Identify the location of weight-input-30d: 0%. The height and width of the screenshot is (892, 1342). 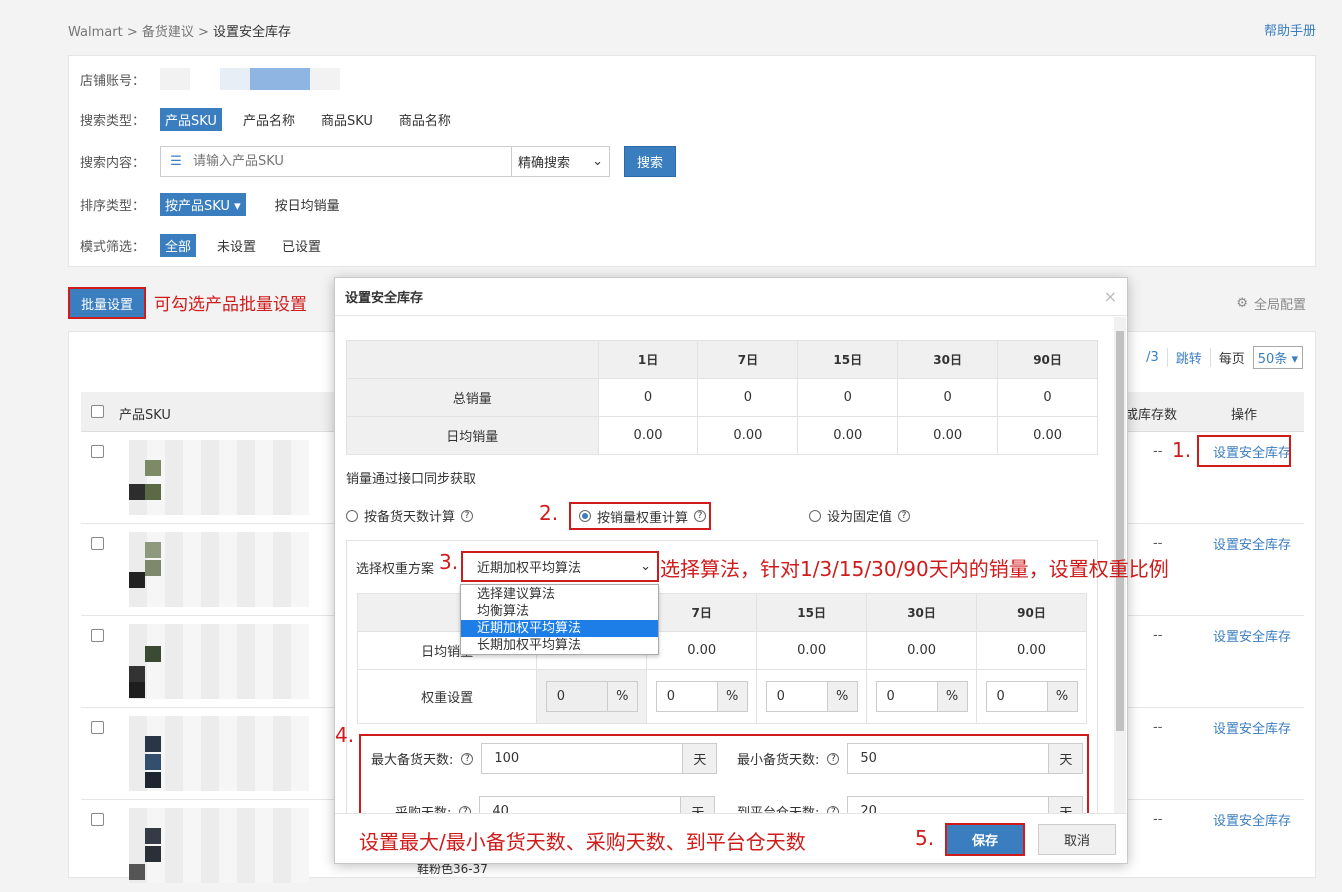
(921, 696).